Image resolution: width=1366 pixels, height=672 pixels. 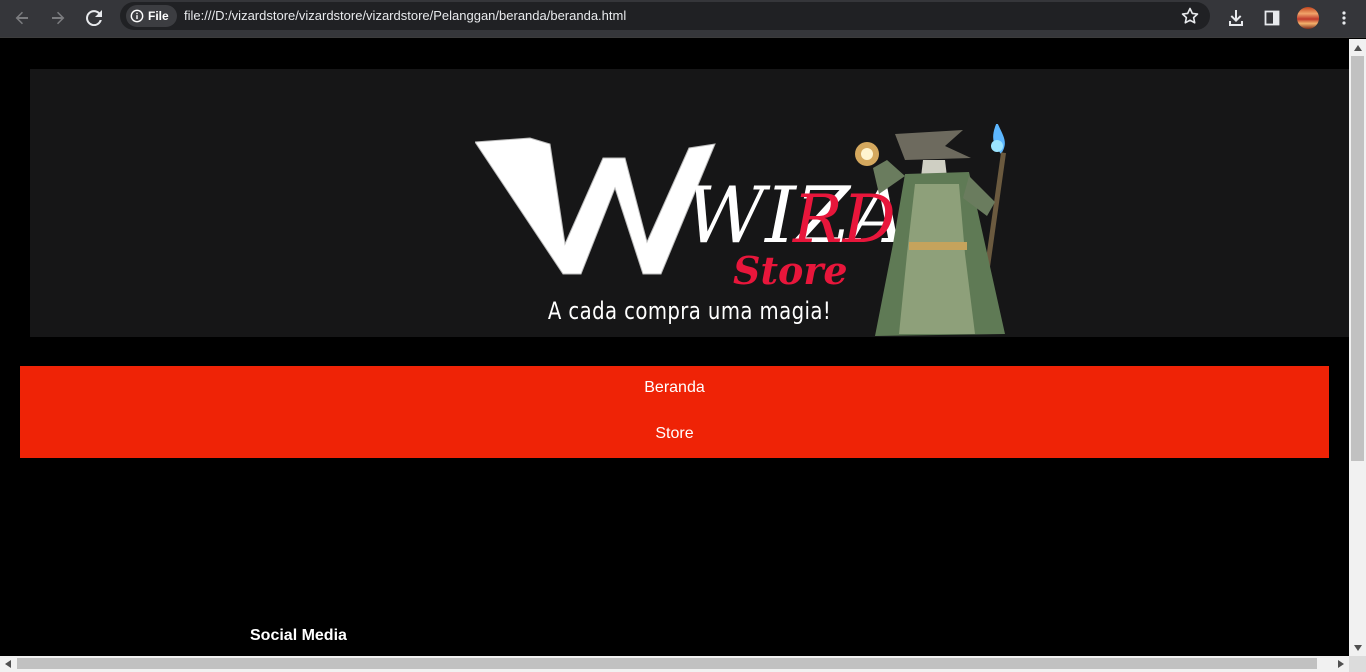 I want to click on site-chip-label: File, so click(x=158, y=16).